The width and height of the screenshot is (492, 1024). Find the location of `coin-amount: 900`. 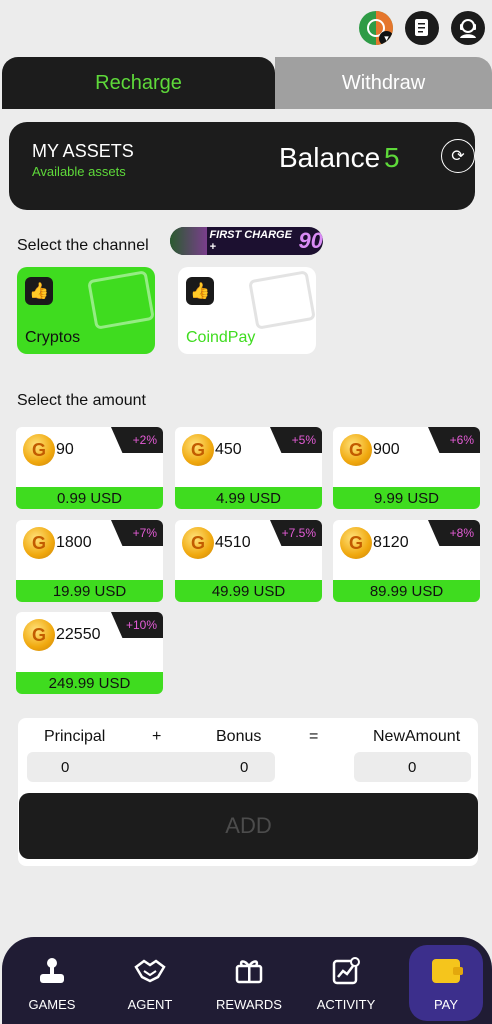

coin-amount: 900 is located at coordinates (386, 449).